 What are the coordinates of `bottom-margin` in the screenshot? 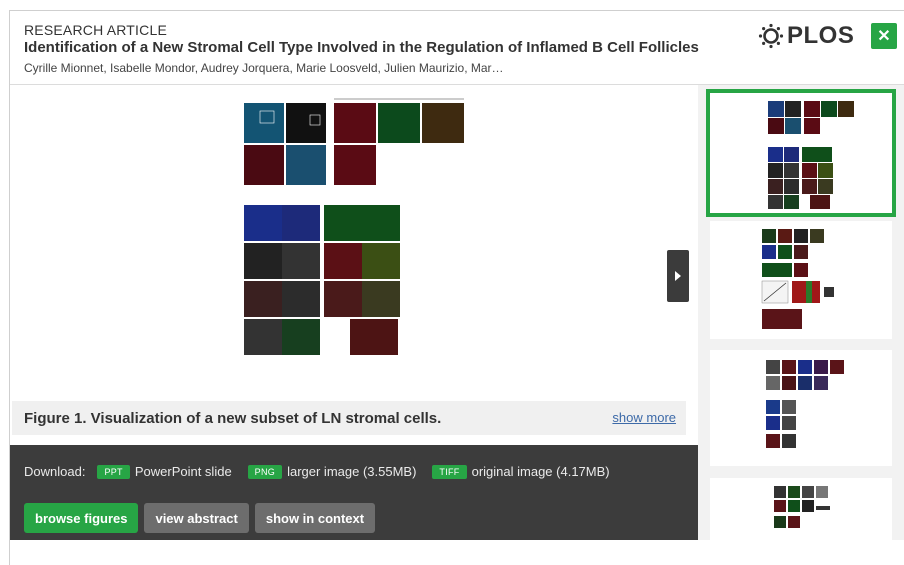 It's located at (457, 552).